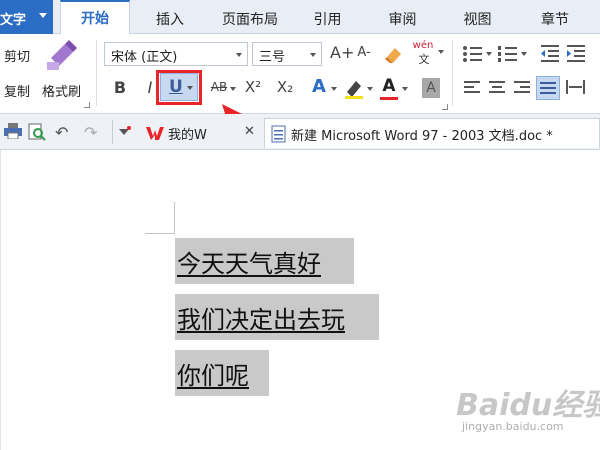 This screenshot has height=450, width=600. I want to click on justify-button, so click(548, 88).